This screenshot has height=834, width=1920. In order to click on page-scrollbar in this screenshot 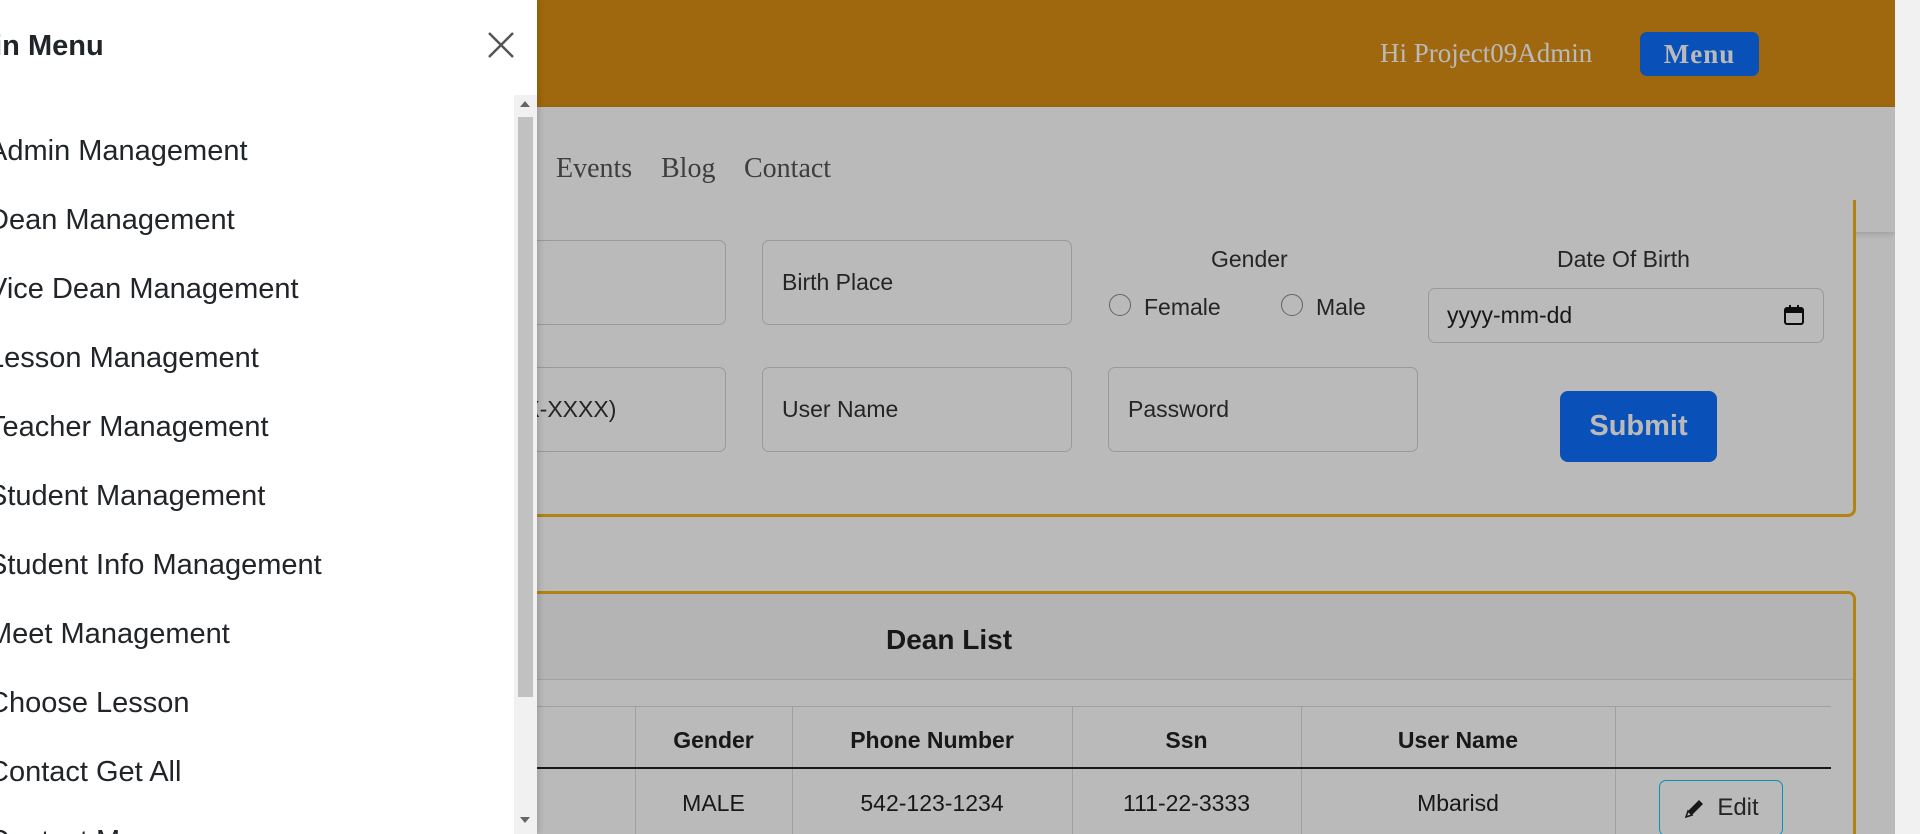, I will do `click(1907, 417)`.